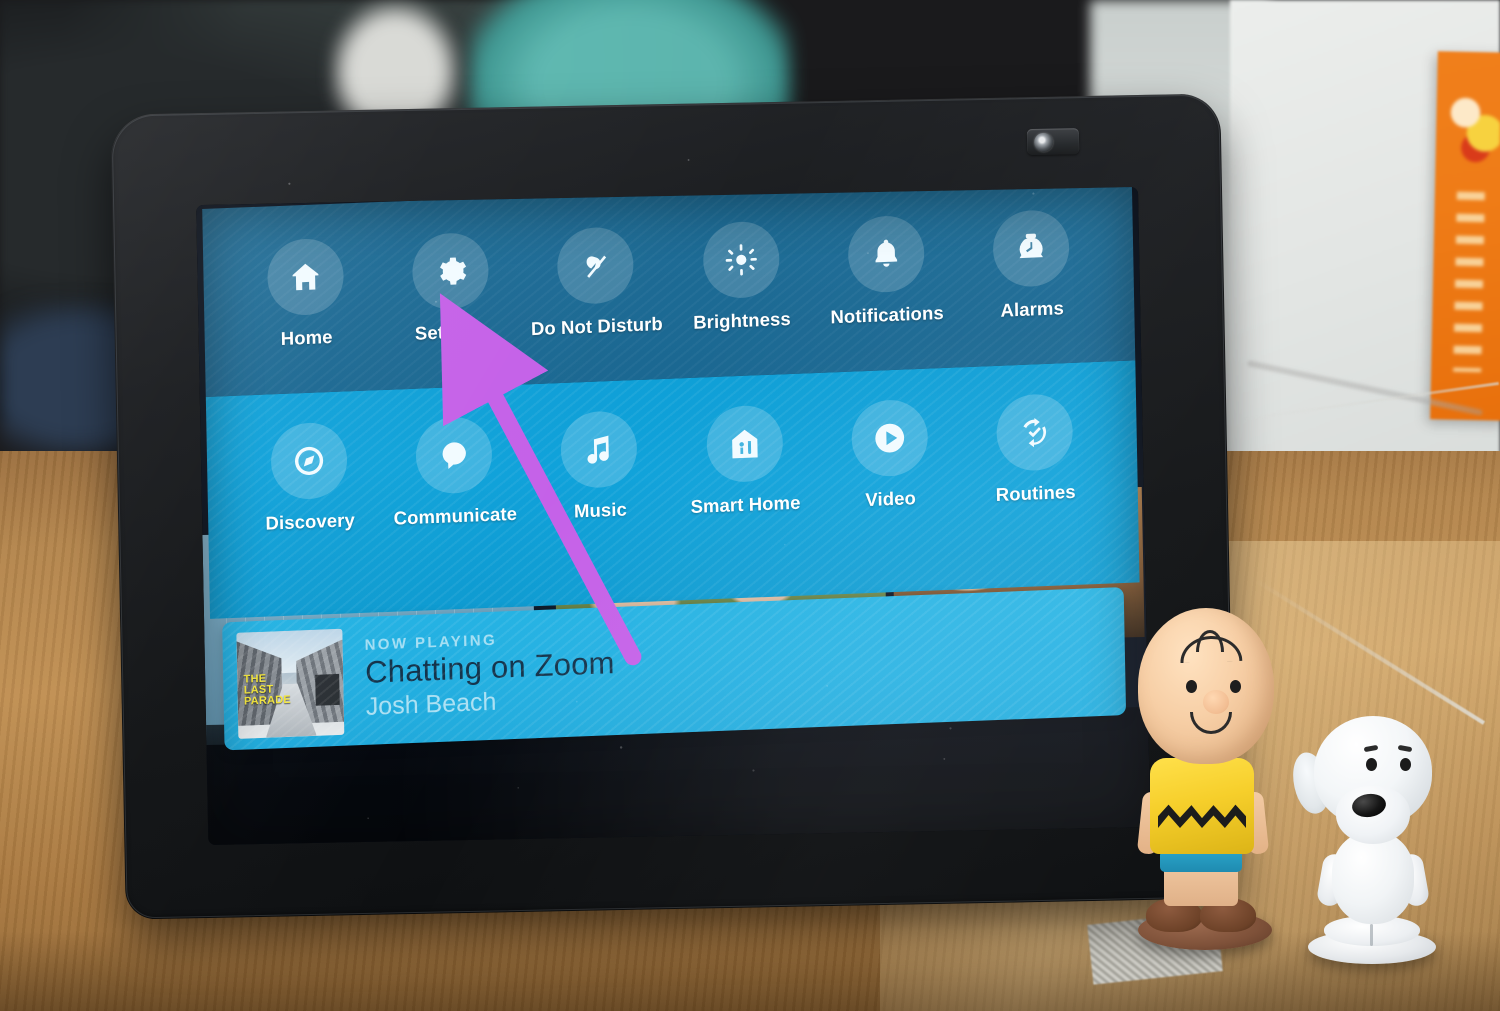 The image size is (1500, 1011). I want to click on tile-label: Home, so click(306, 337).